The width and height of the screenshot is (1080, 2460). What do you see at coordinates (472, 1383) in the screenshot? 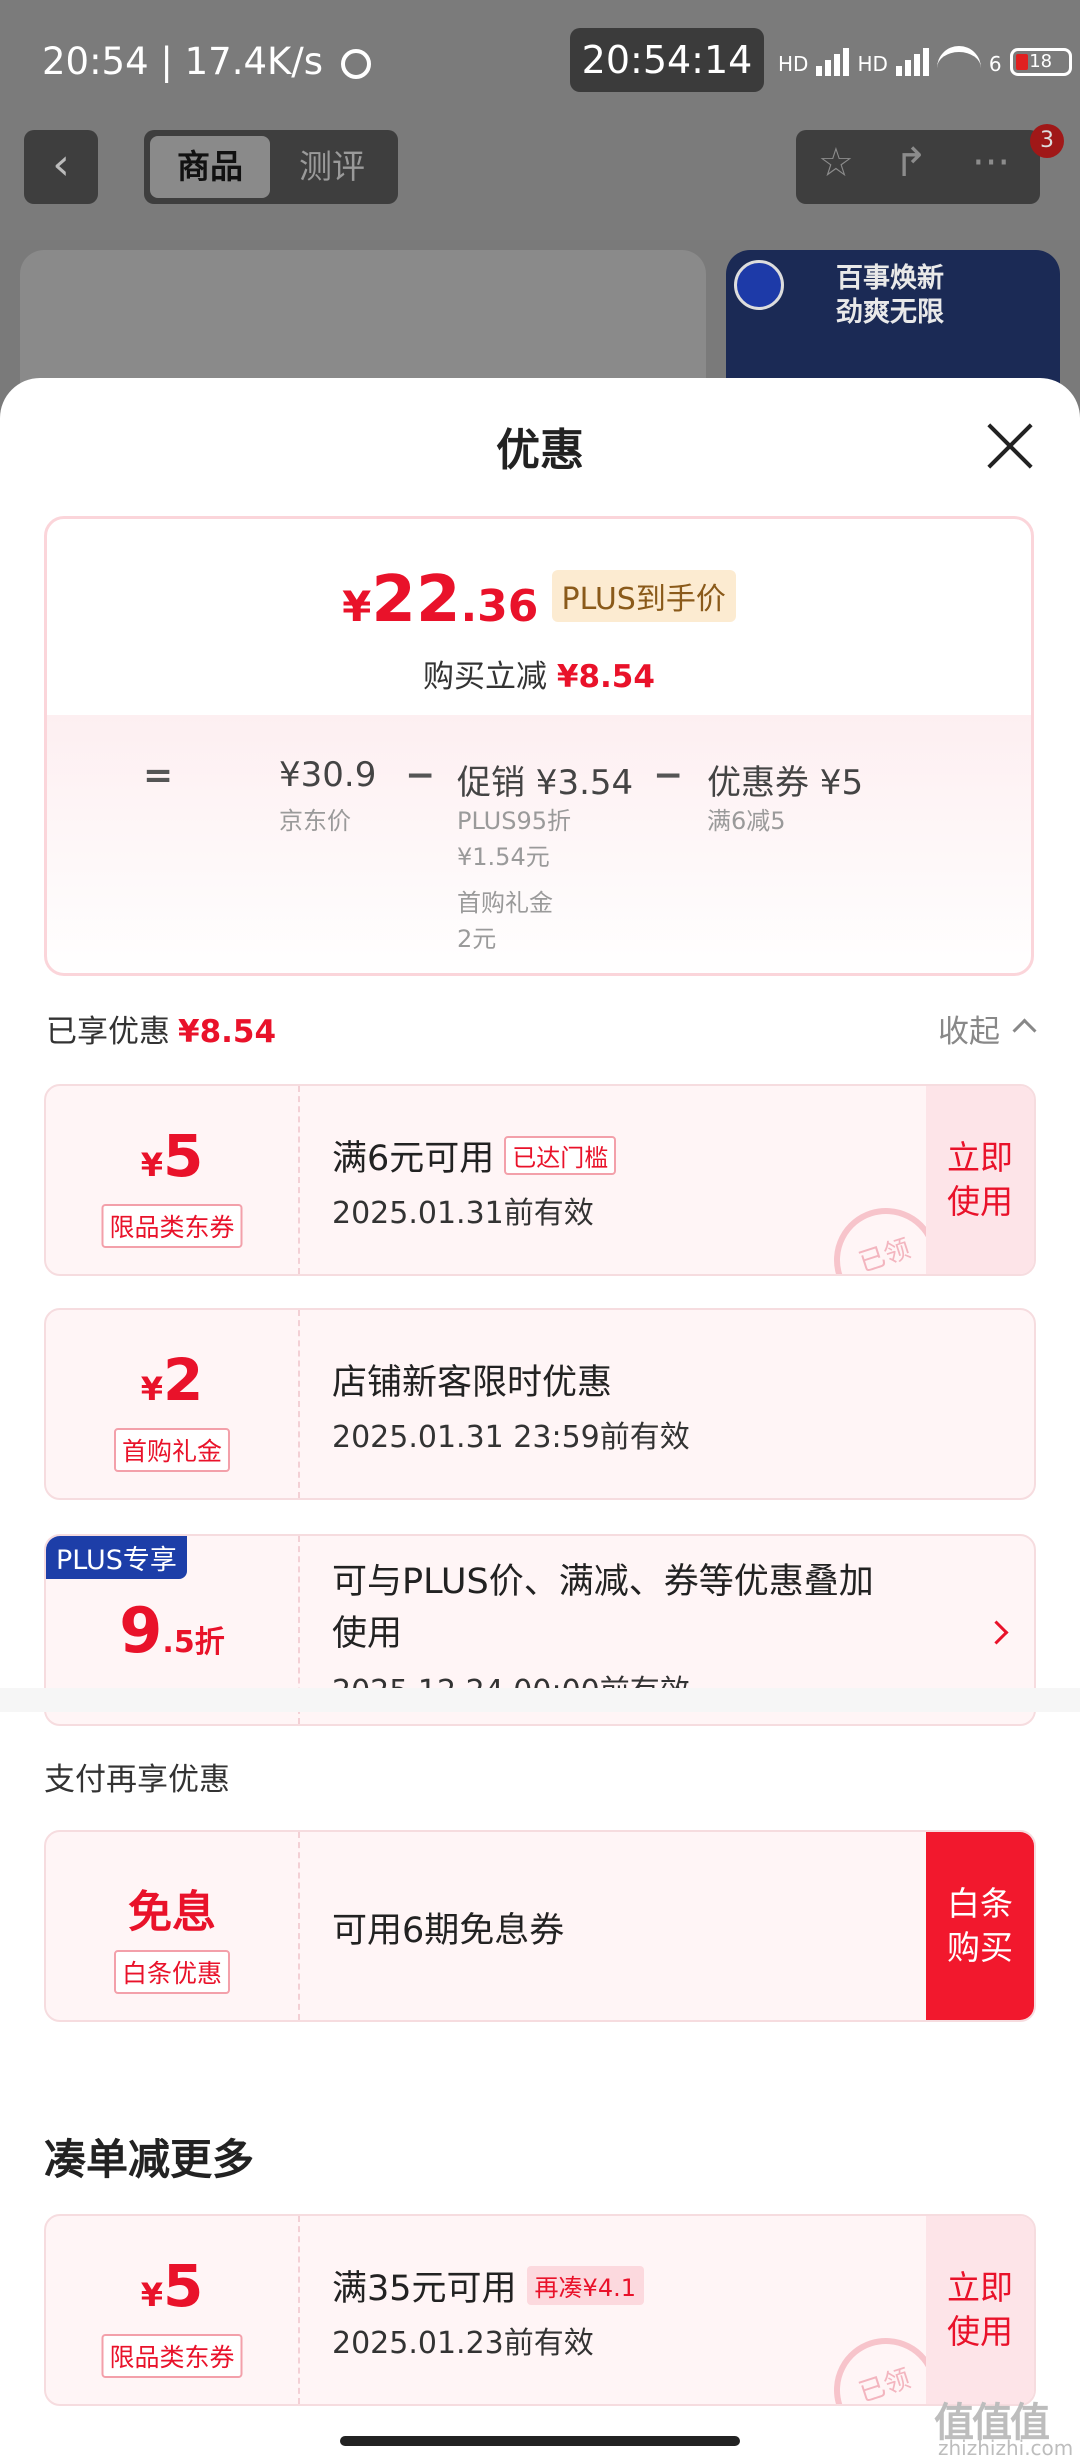
I see `coupon-title: 店铺新客限时优惠` at bounding box center [472, 1383].